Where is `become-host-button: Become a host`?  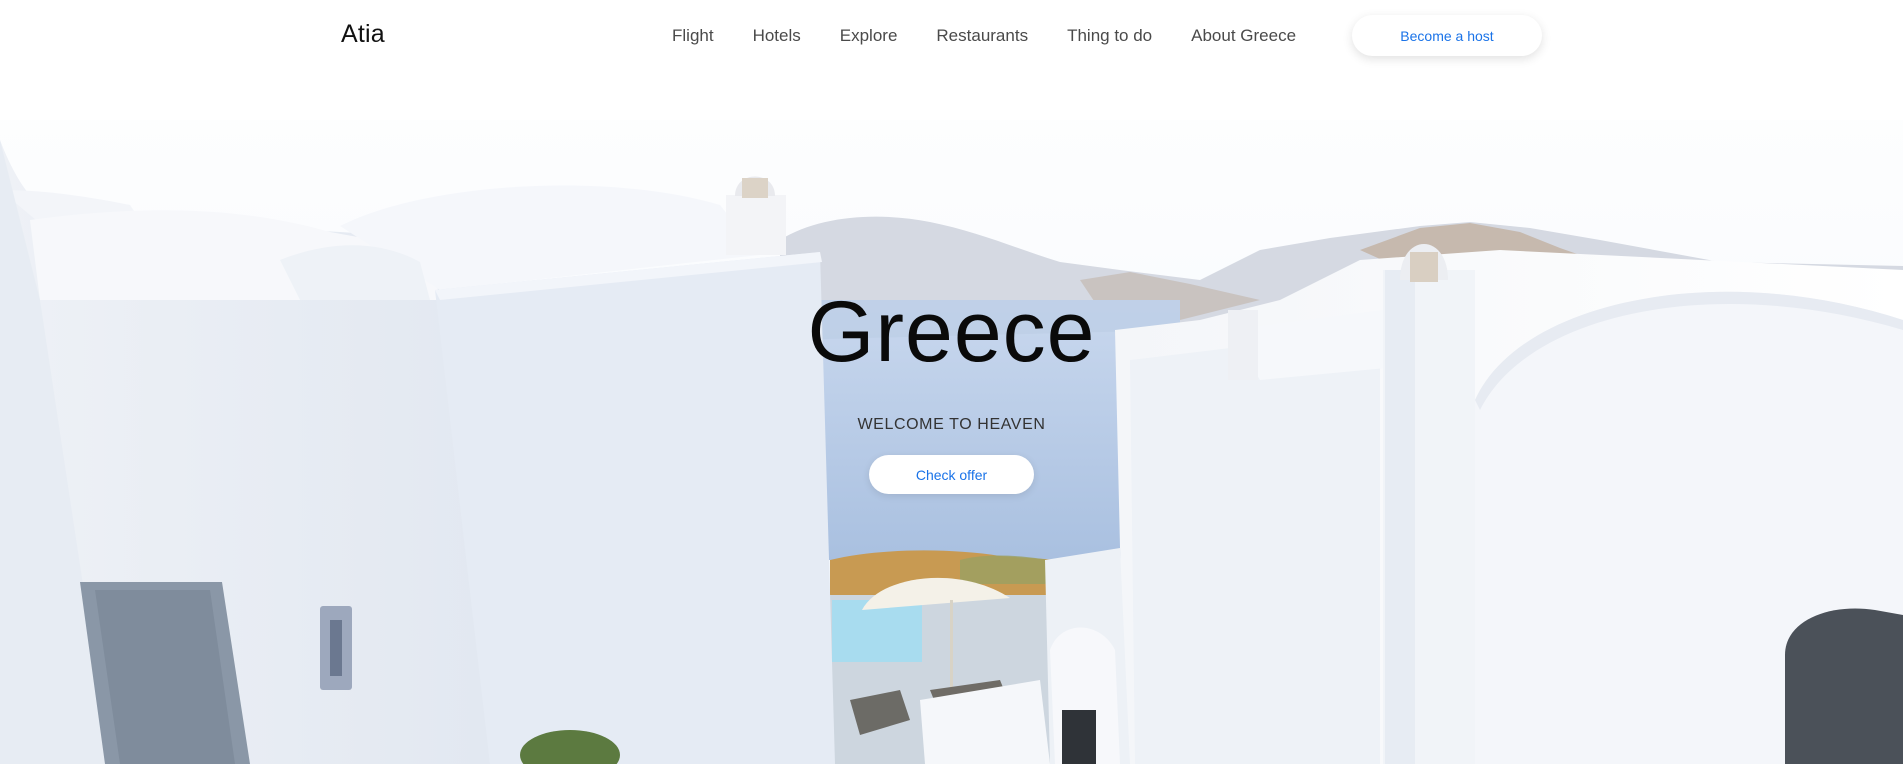
become-host-button: Become a host is located at coordinates (1447, 35).